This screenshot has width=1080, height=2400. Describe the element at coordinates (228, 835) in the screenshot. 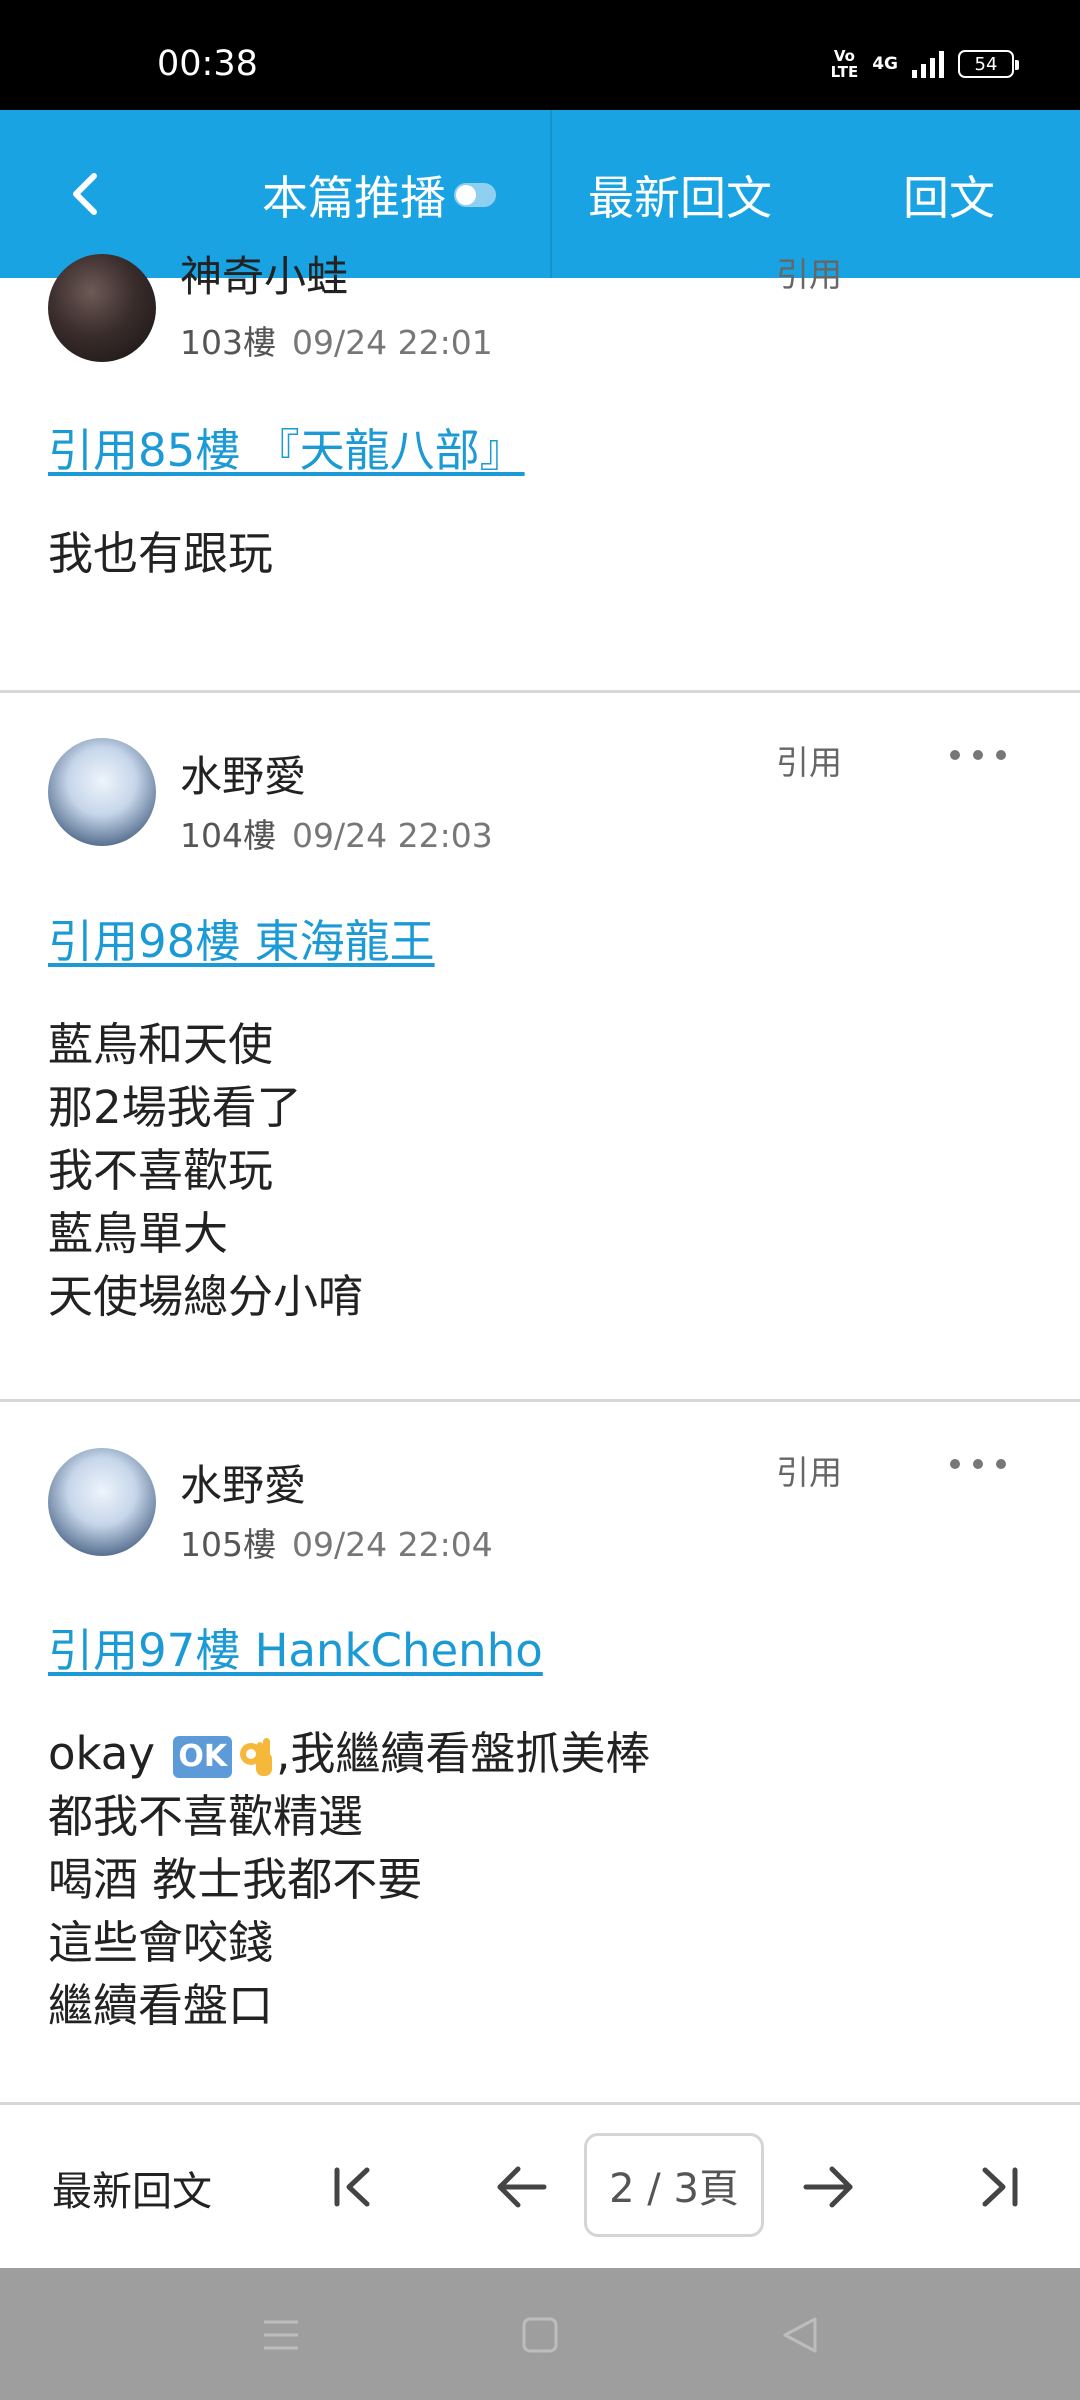

I see `floor-number: 104樓` at that location.